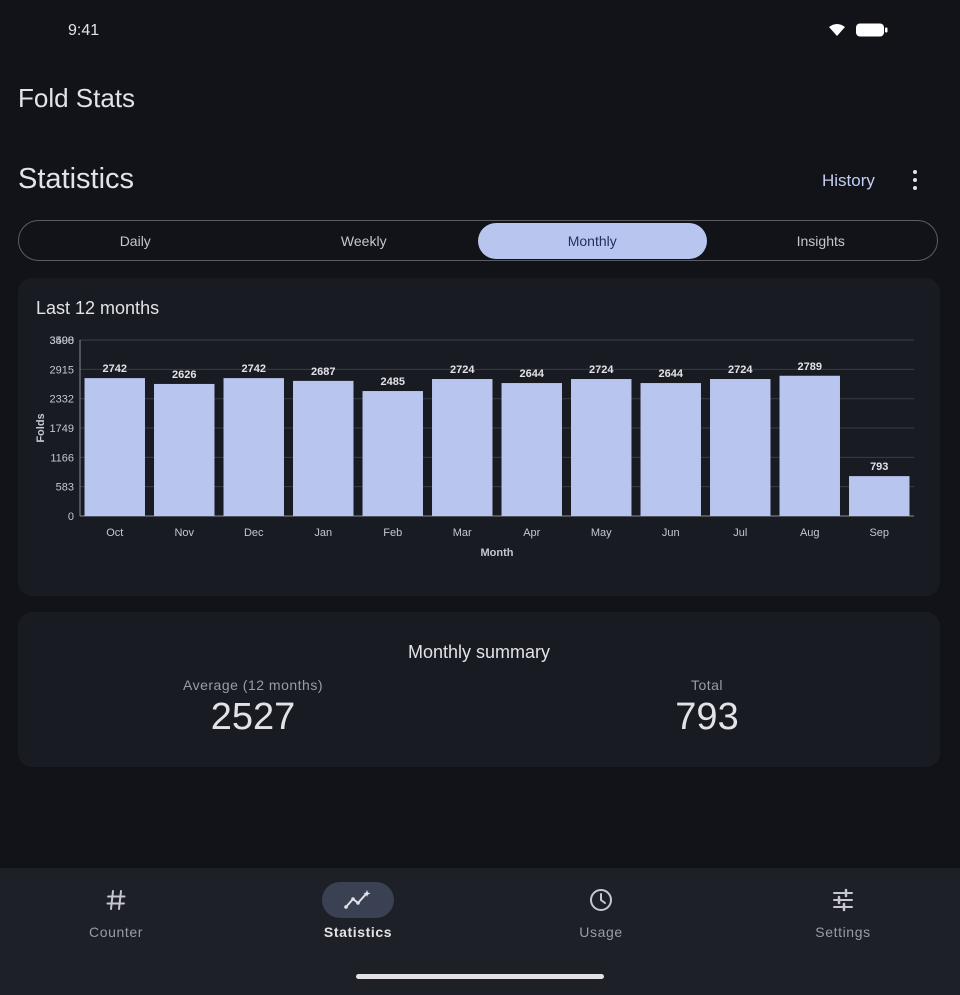 This screenshot has width=960, height=995. I want to click on y-tick-label: 3500, so click(62, 341).